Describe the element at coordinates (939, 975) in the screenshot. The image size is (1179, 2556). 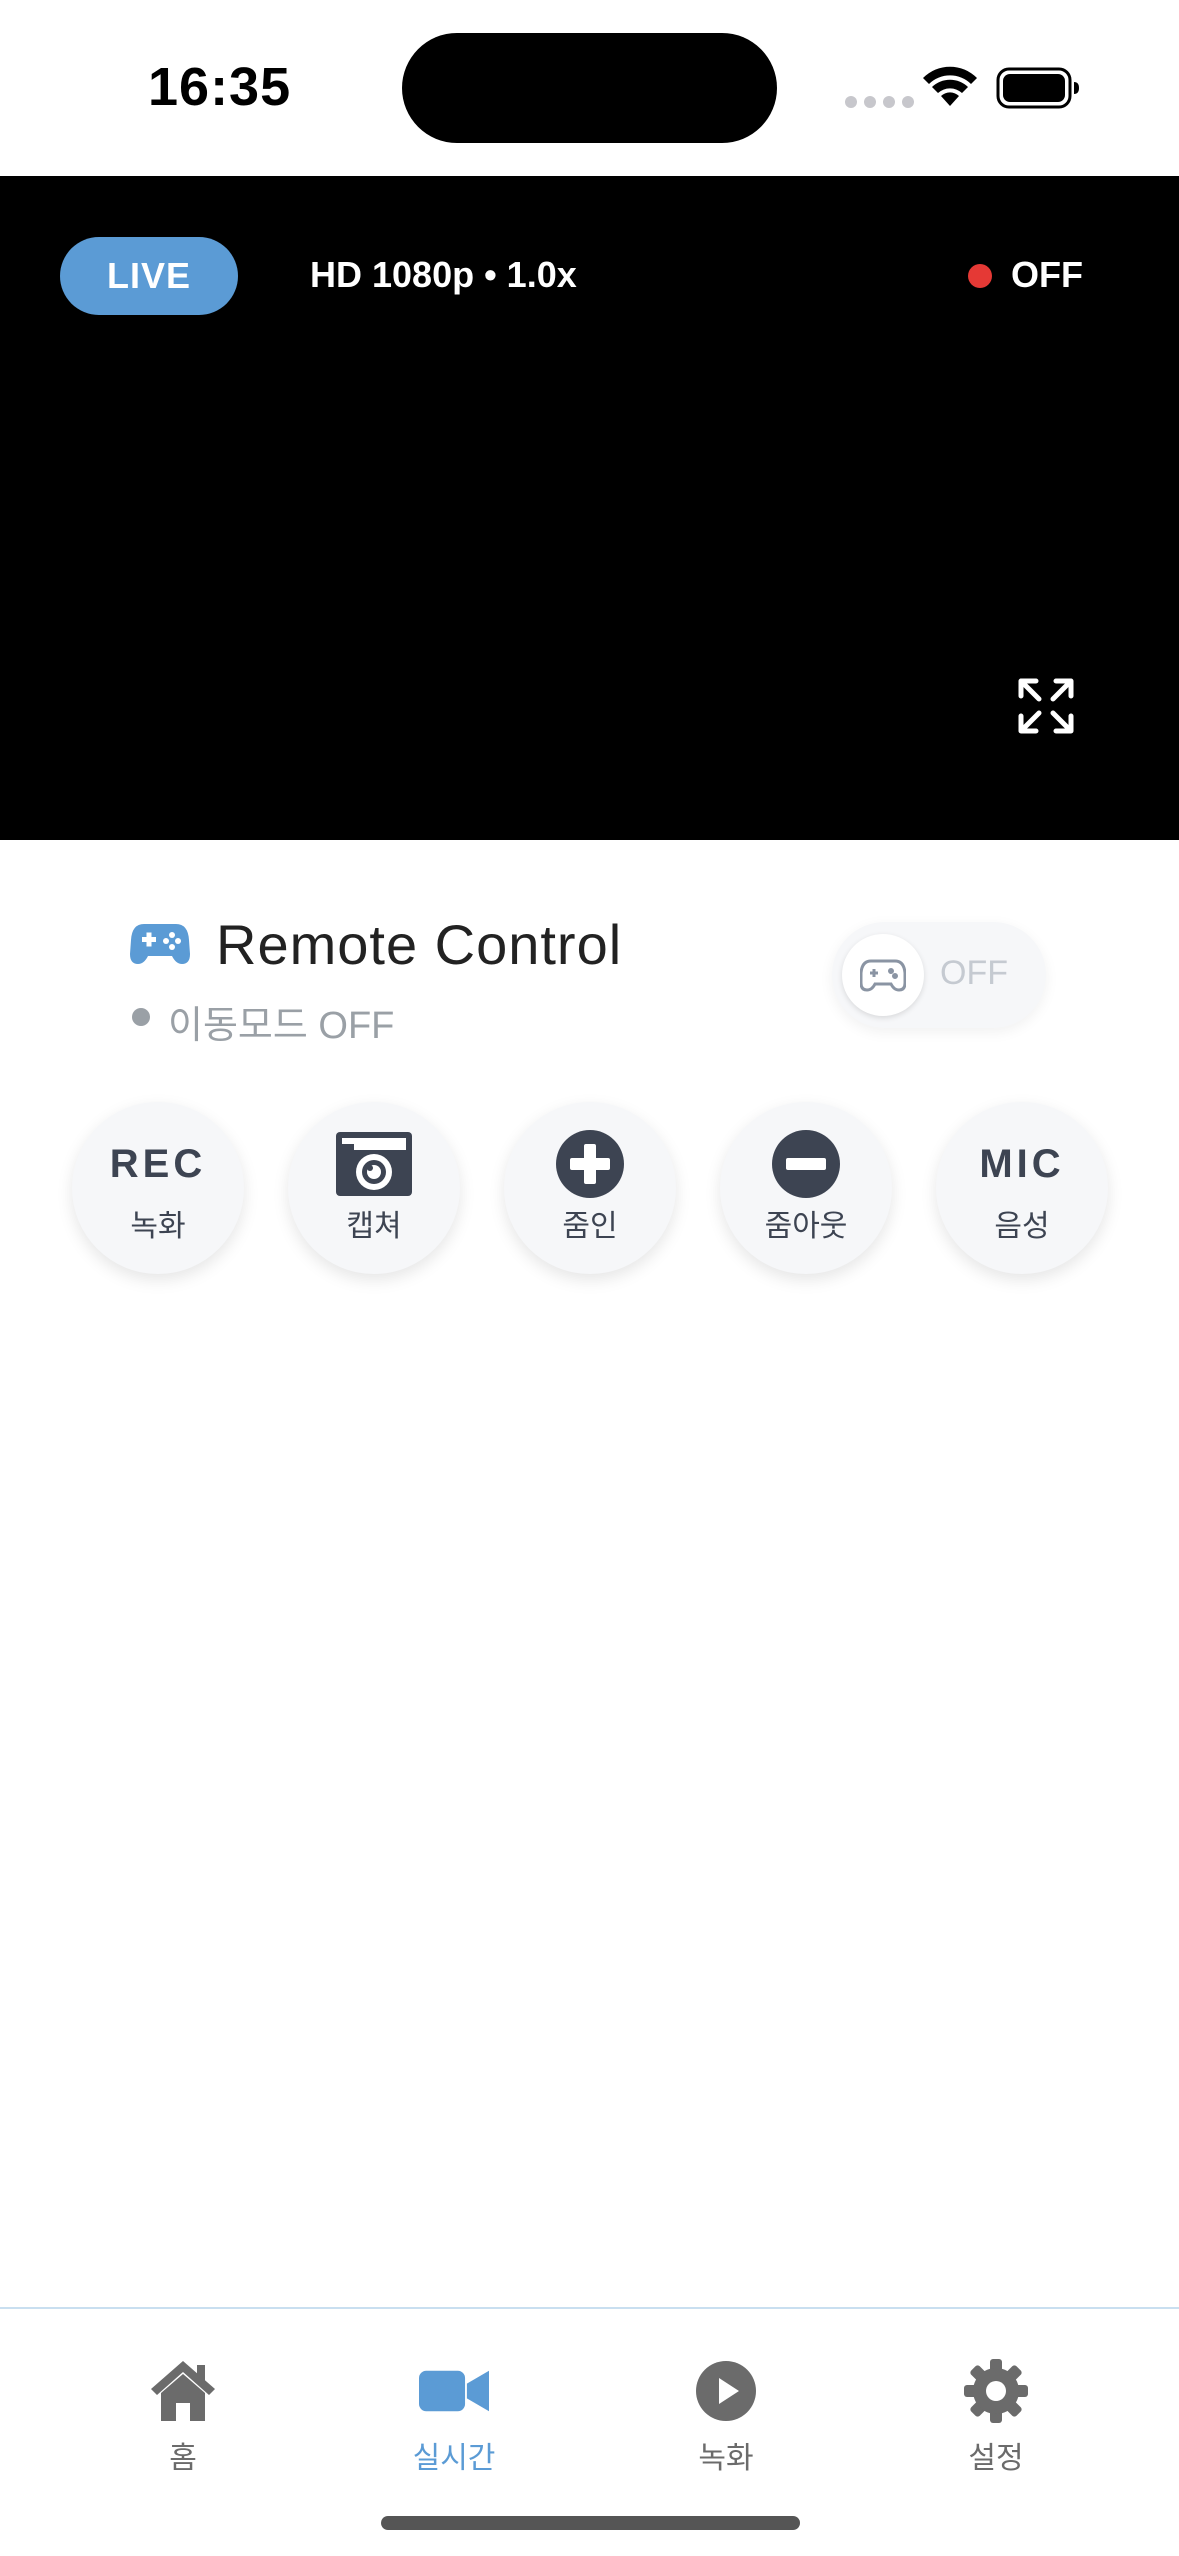
I see `remote-control-toggle: OFF` at that location.